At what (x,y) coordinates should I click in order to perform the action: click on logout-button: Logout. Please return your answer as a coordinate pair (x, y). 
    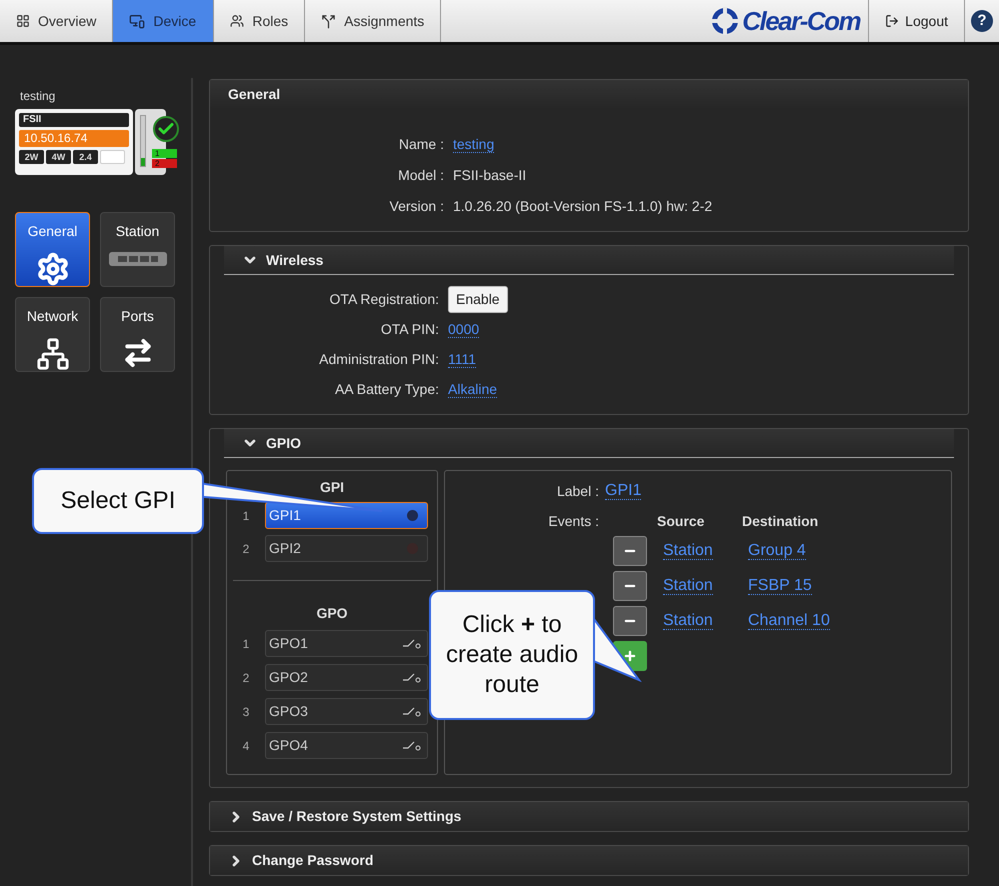
    Looking at the image, I should click on (917, 21).